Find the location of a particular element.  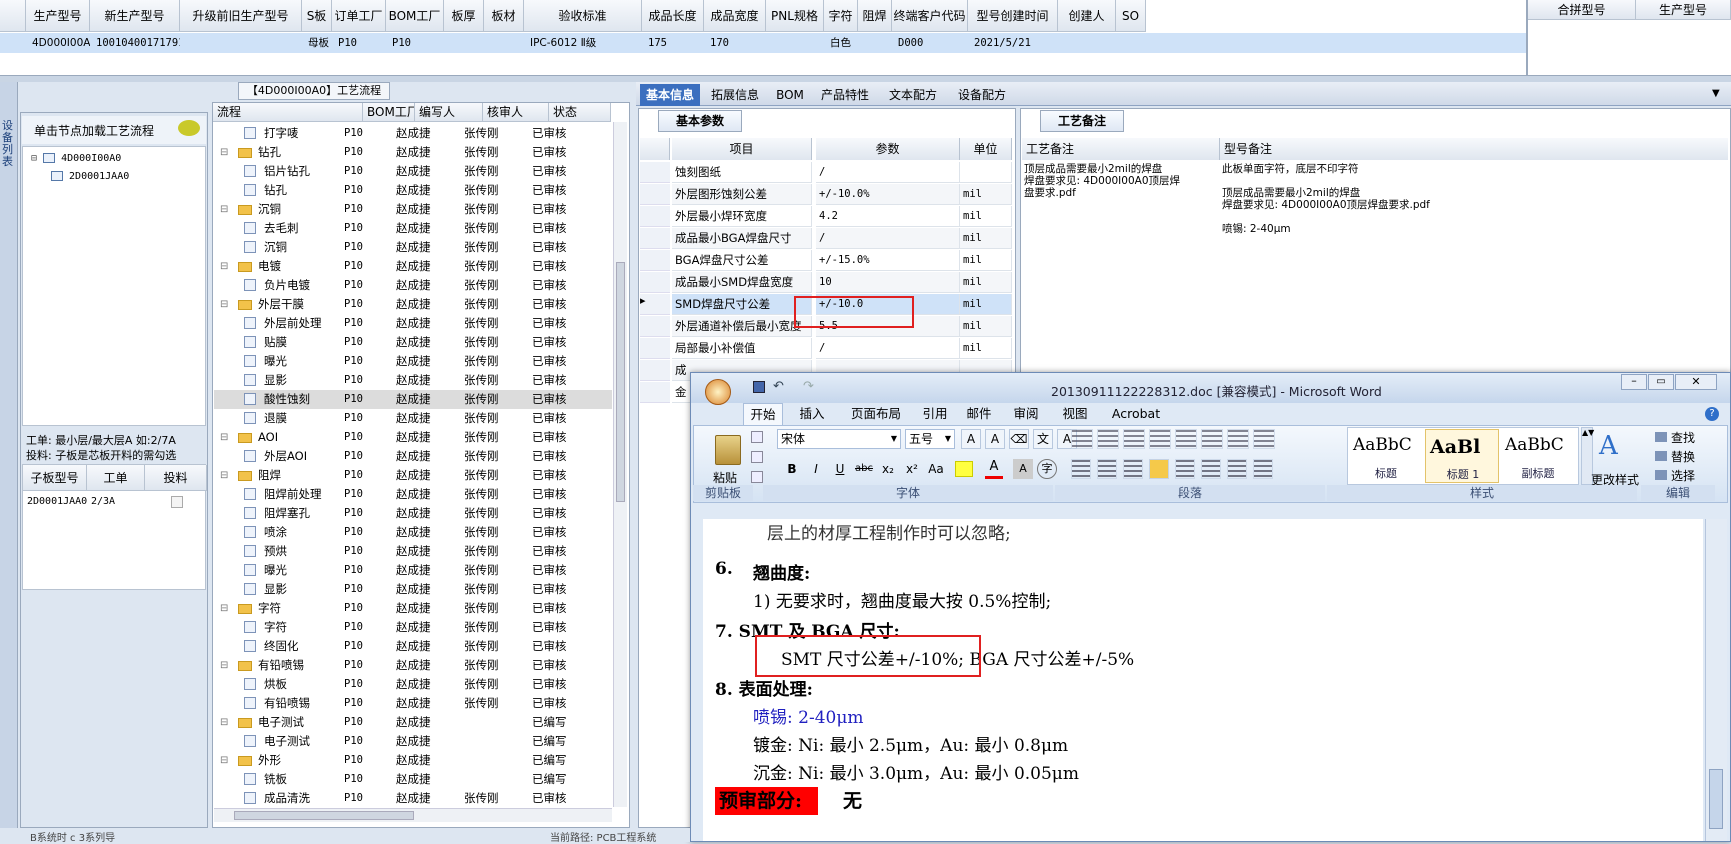

doc-line: 层上的材厚工程制作时可以忽略; is located at coordinates (889, 531).